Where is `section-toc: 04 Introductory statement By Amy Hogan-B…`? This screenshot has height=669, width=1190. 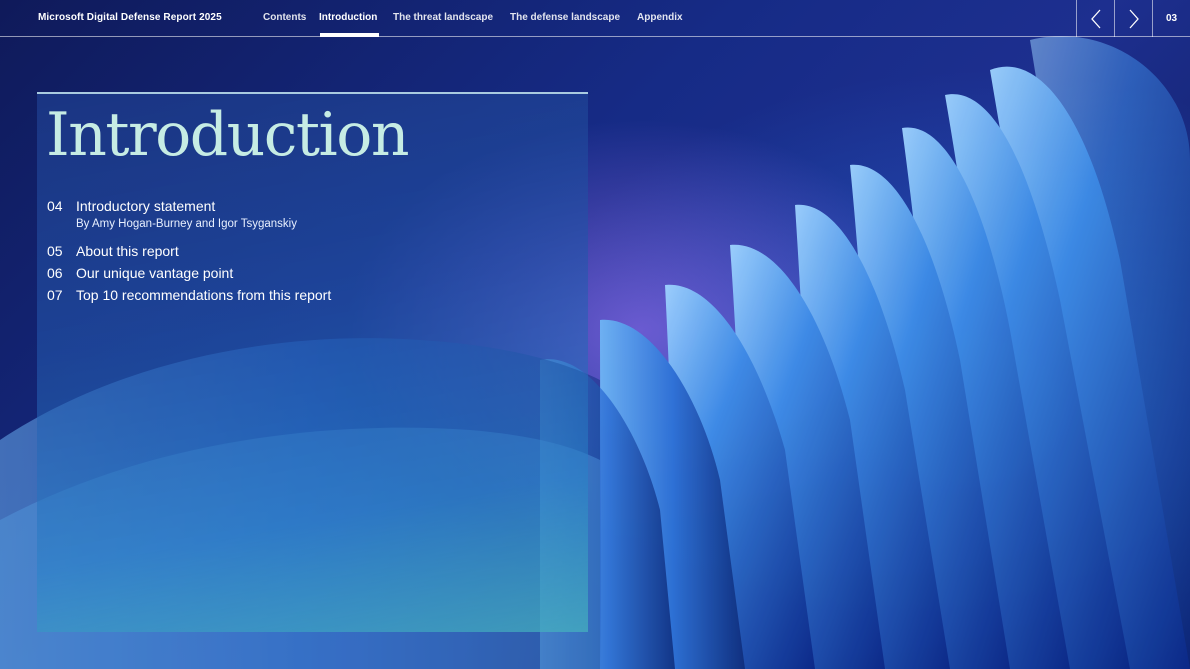
section-toc: 04 Introductory statement By Amy Hogan-B… is located at coordinates (307, 250).